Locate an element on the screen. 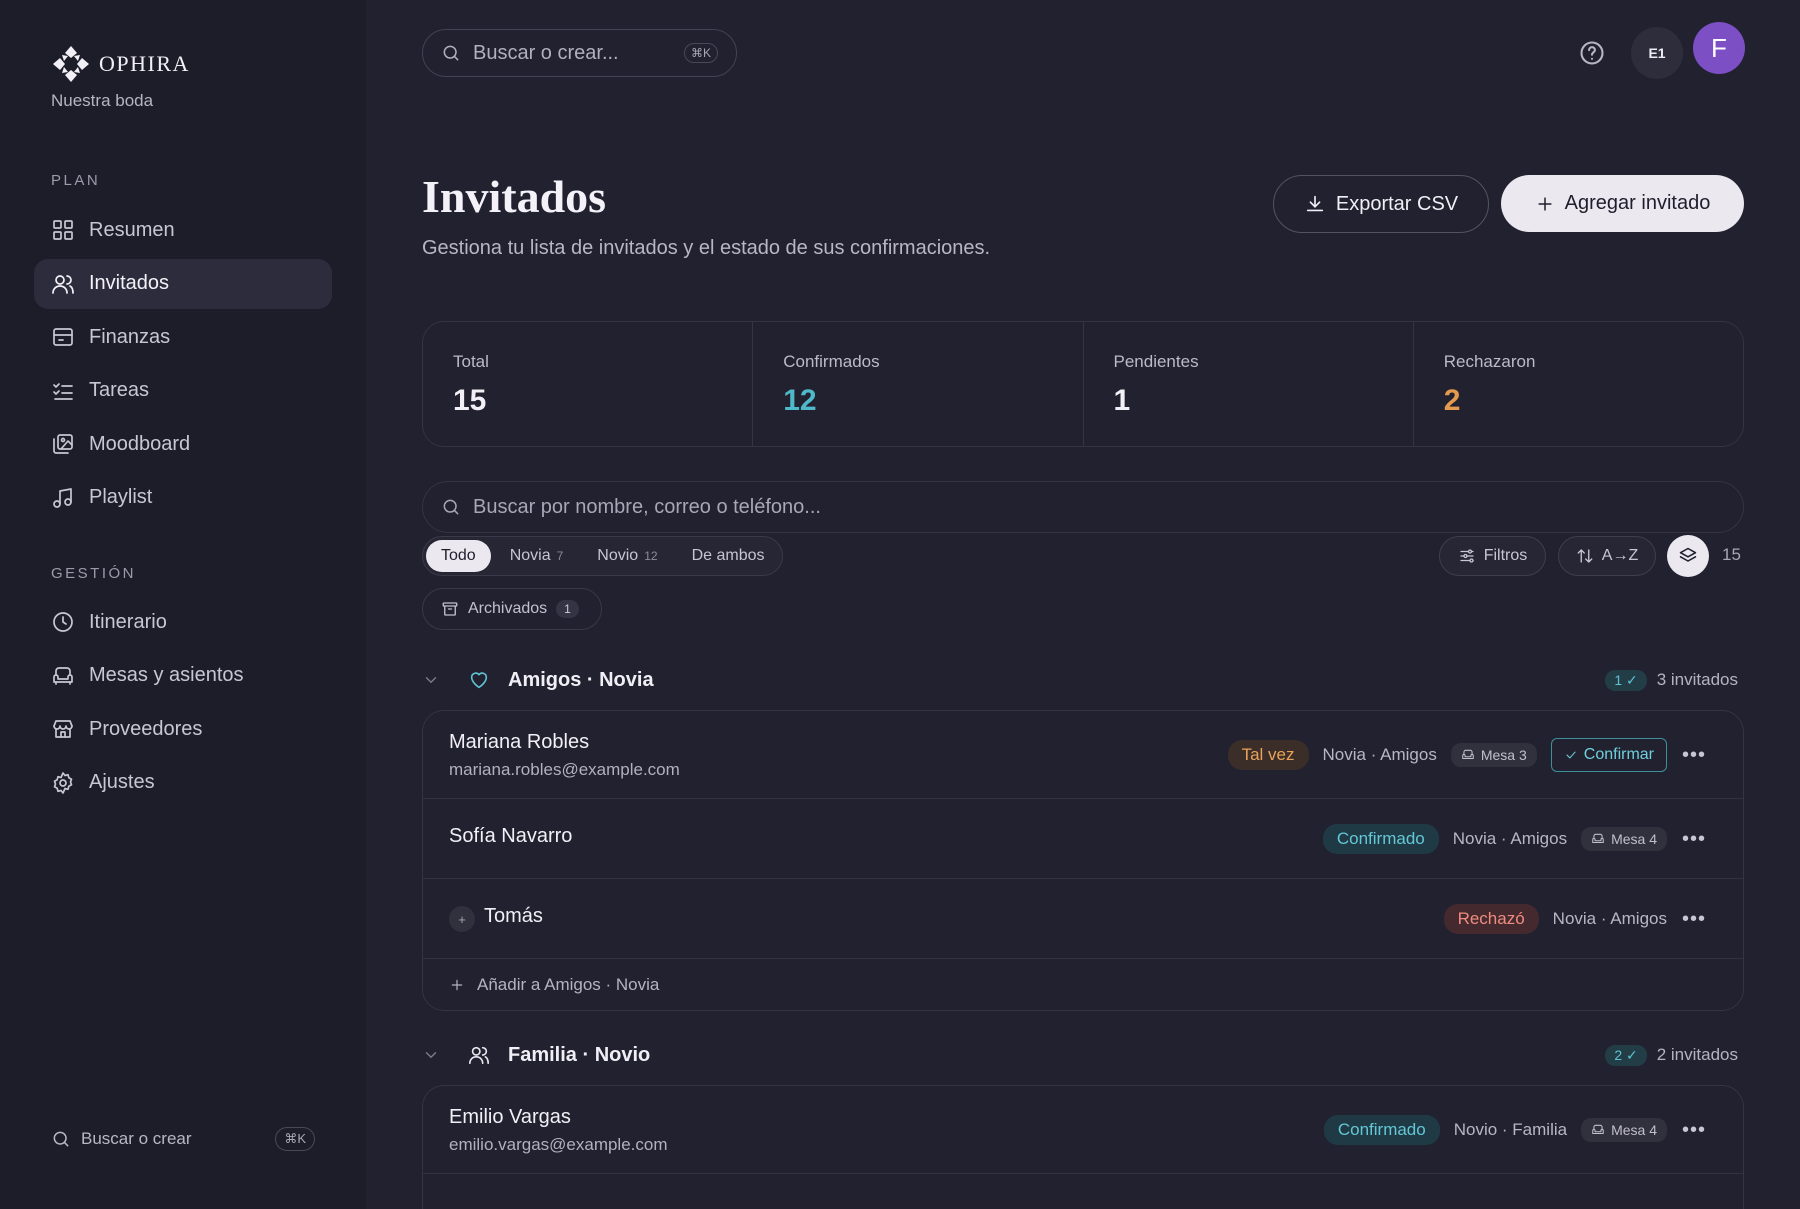 The height and width of the screenshot is (1209, 1800). help-button is located at coordinates (1592, 53).